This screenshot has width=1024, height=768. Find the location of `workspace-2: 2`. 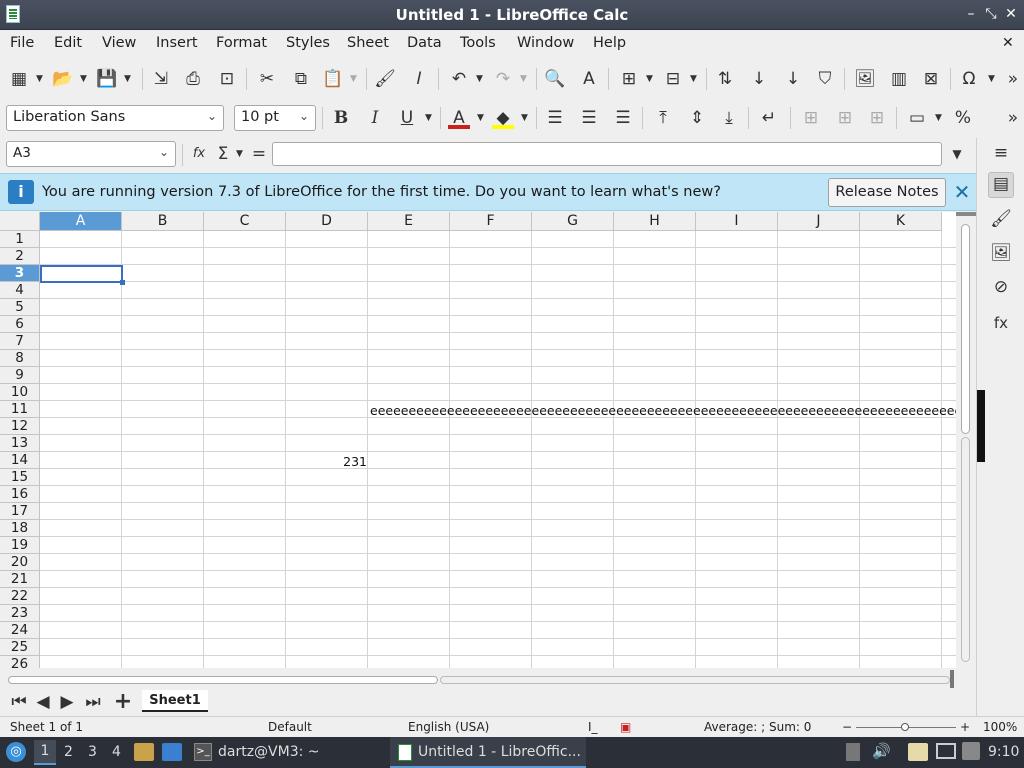

workspace-2: 2 is located at coordinates (68, 752).